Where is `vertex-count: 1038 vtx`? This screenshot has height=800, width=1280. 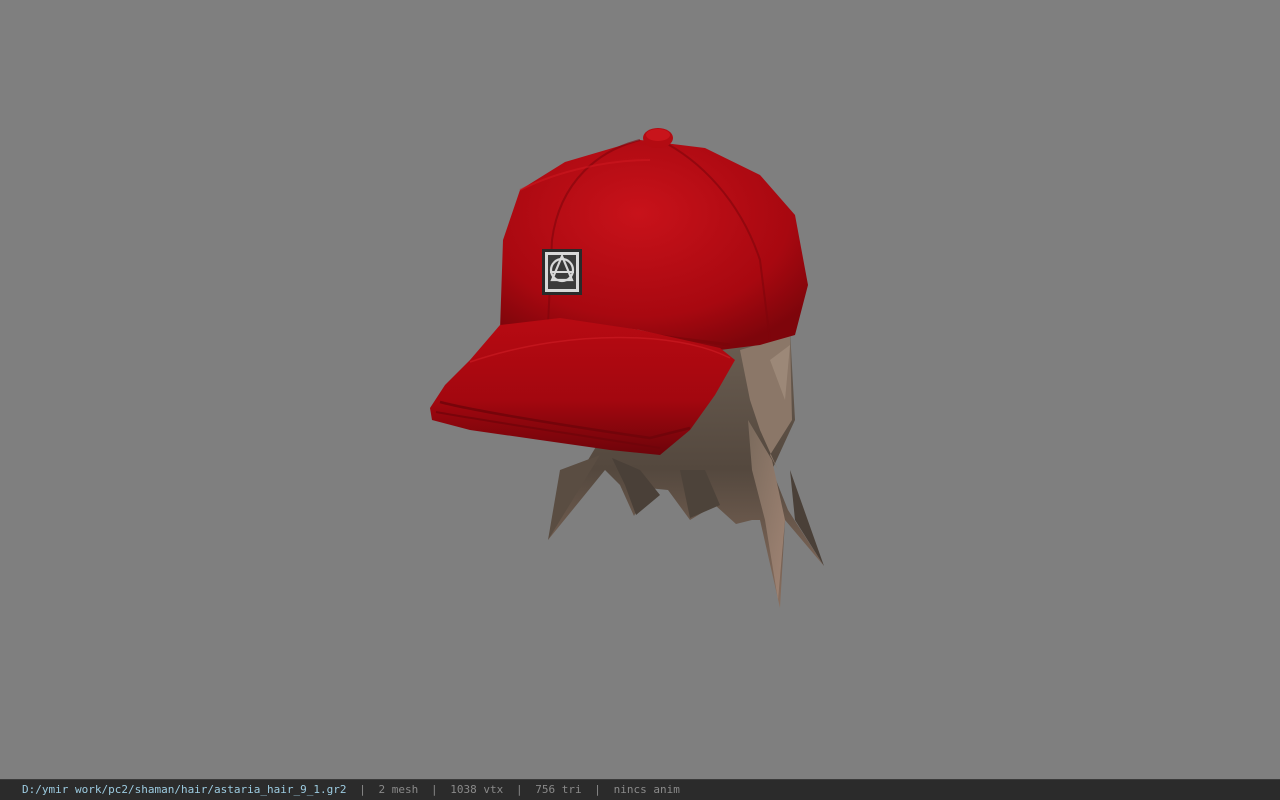
vertex-count: 1038 vtx is located at coordinates (477, 789).